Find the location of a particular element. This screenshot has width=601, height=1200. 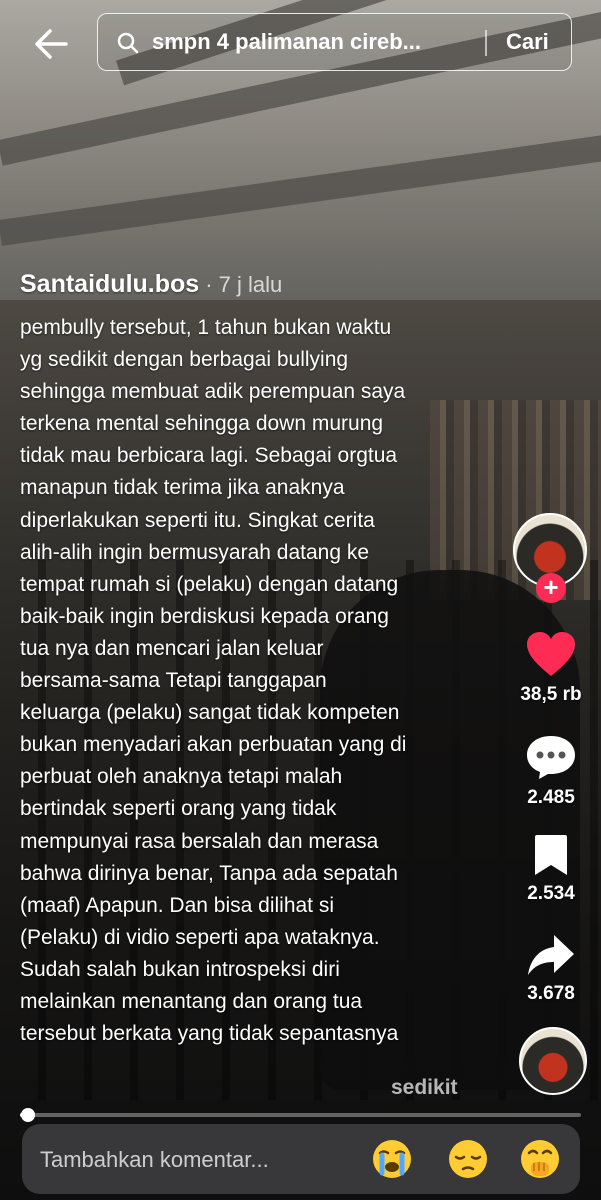

hand-over-mouth-icon is located at coordinates (540, 1159).